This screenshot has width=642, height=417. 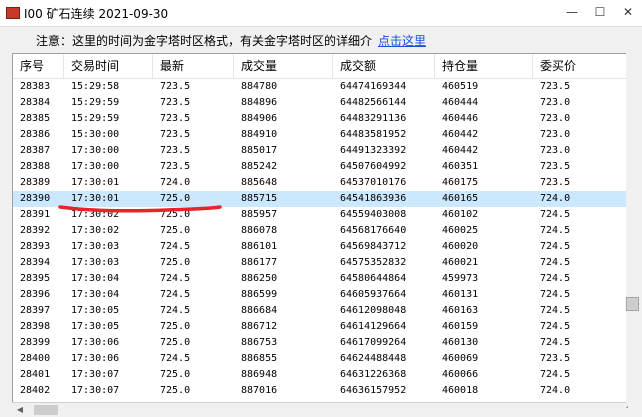 What do you see at coordinates (35, 230) in the screenshot?
I see `col-seq-cell: 28392` at bounding box center [35, 230].